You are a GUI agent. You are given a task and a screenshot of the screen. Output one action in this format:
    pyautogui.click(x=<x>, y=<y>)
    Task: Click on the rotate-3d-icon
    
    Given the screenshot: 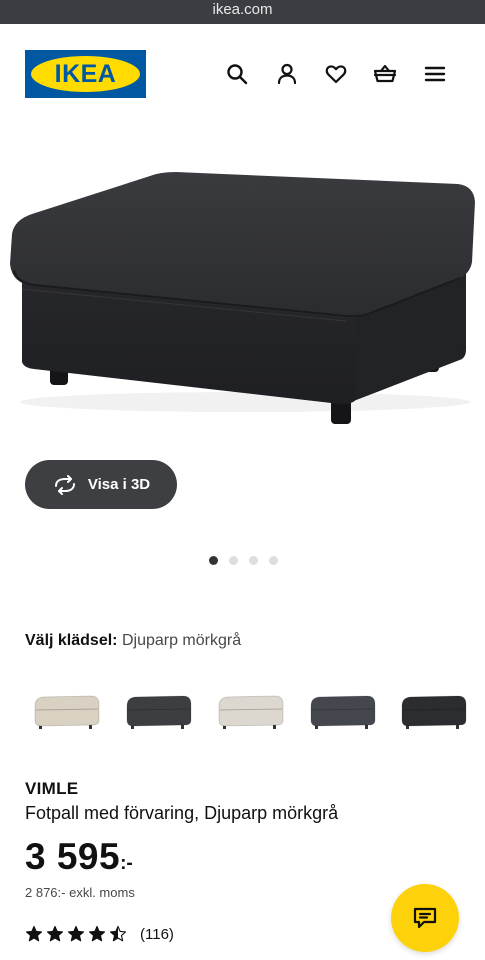 What is the action you would take?
    pyautogui.click(x=64, y=484)
    